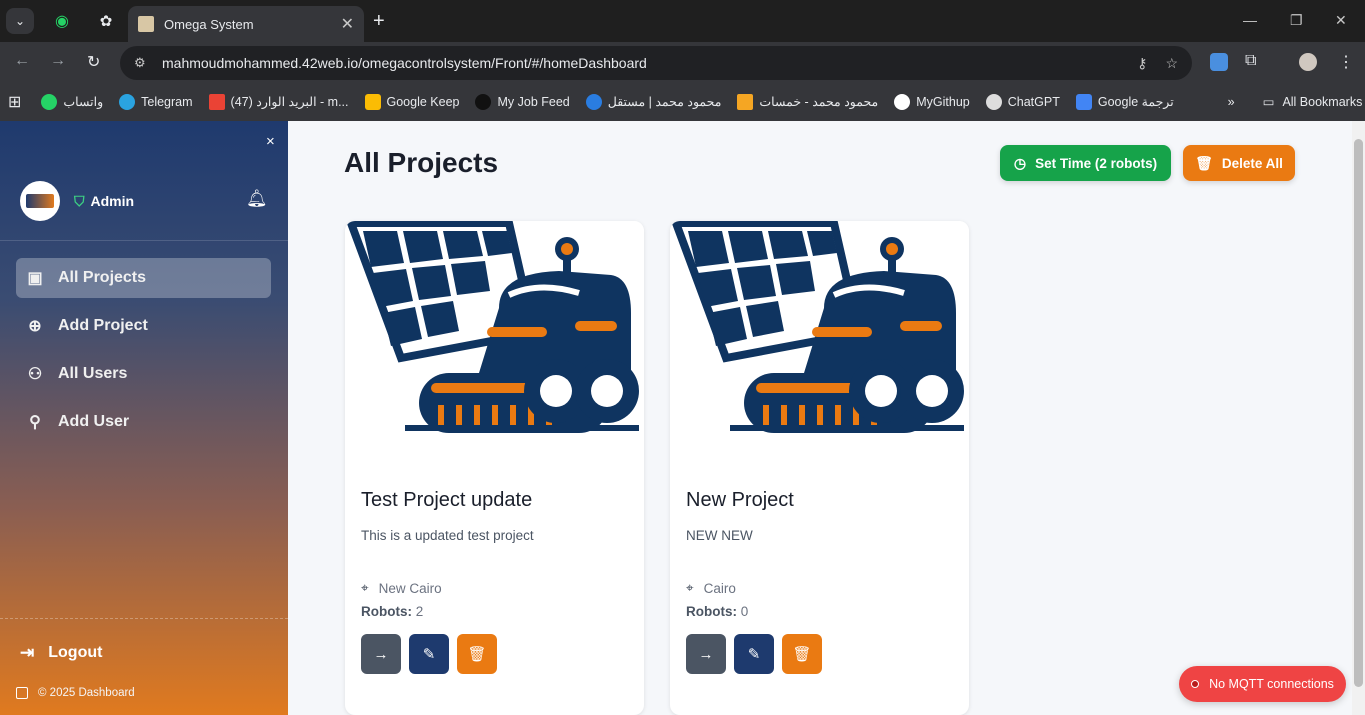  I want to click on active-tab: Omega System ✕, so click(246, 24).